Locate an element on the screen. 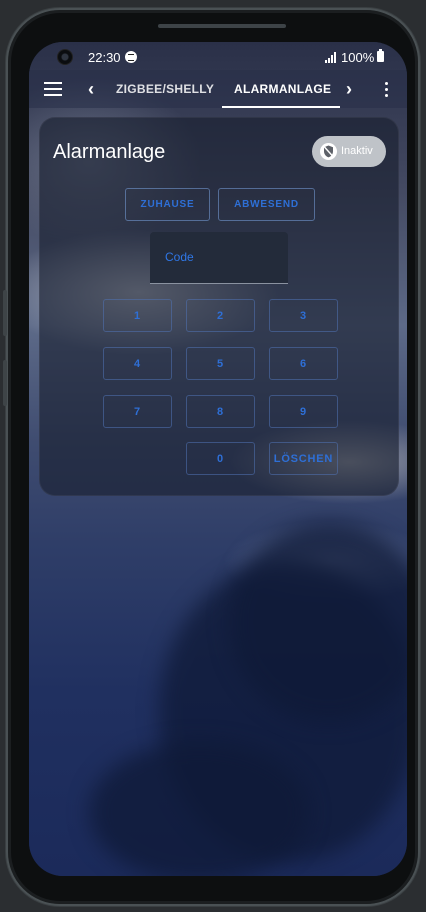 The width and height of the screenshot is (426, 912). clear-button: LÖSCHEN is located at coordinates (303, 458).